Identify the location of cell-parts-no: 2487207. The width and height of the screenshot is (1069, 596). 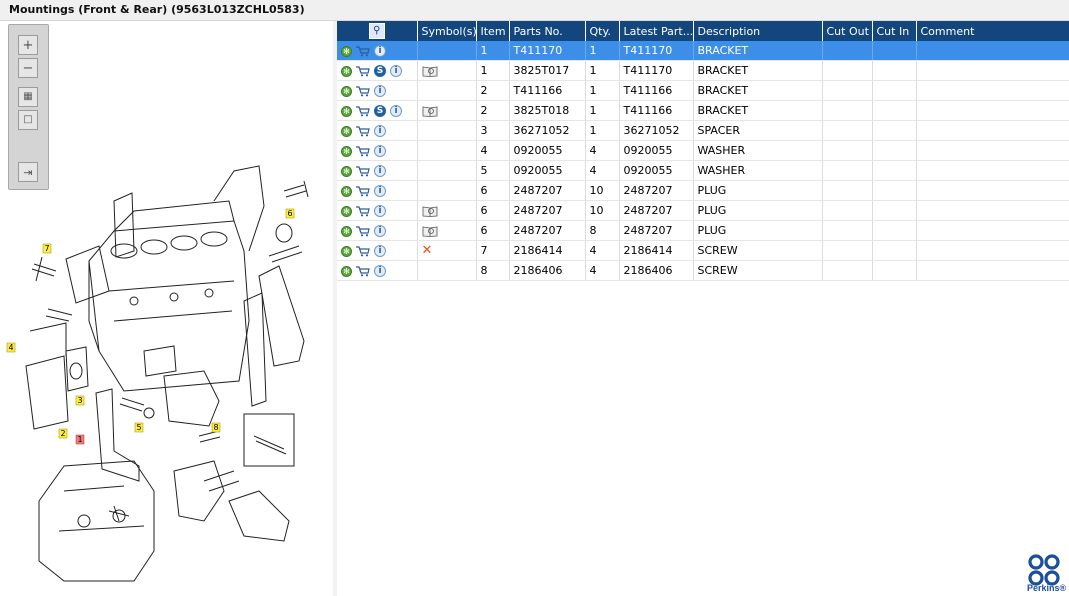
(547, 210).